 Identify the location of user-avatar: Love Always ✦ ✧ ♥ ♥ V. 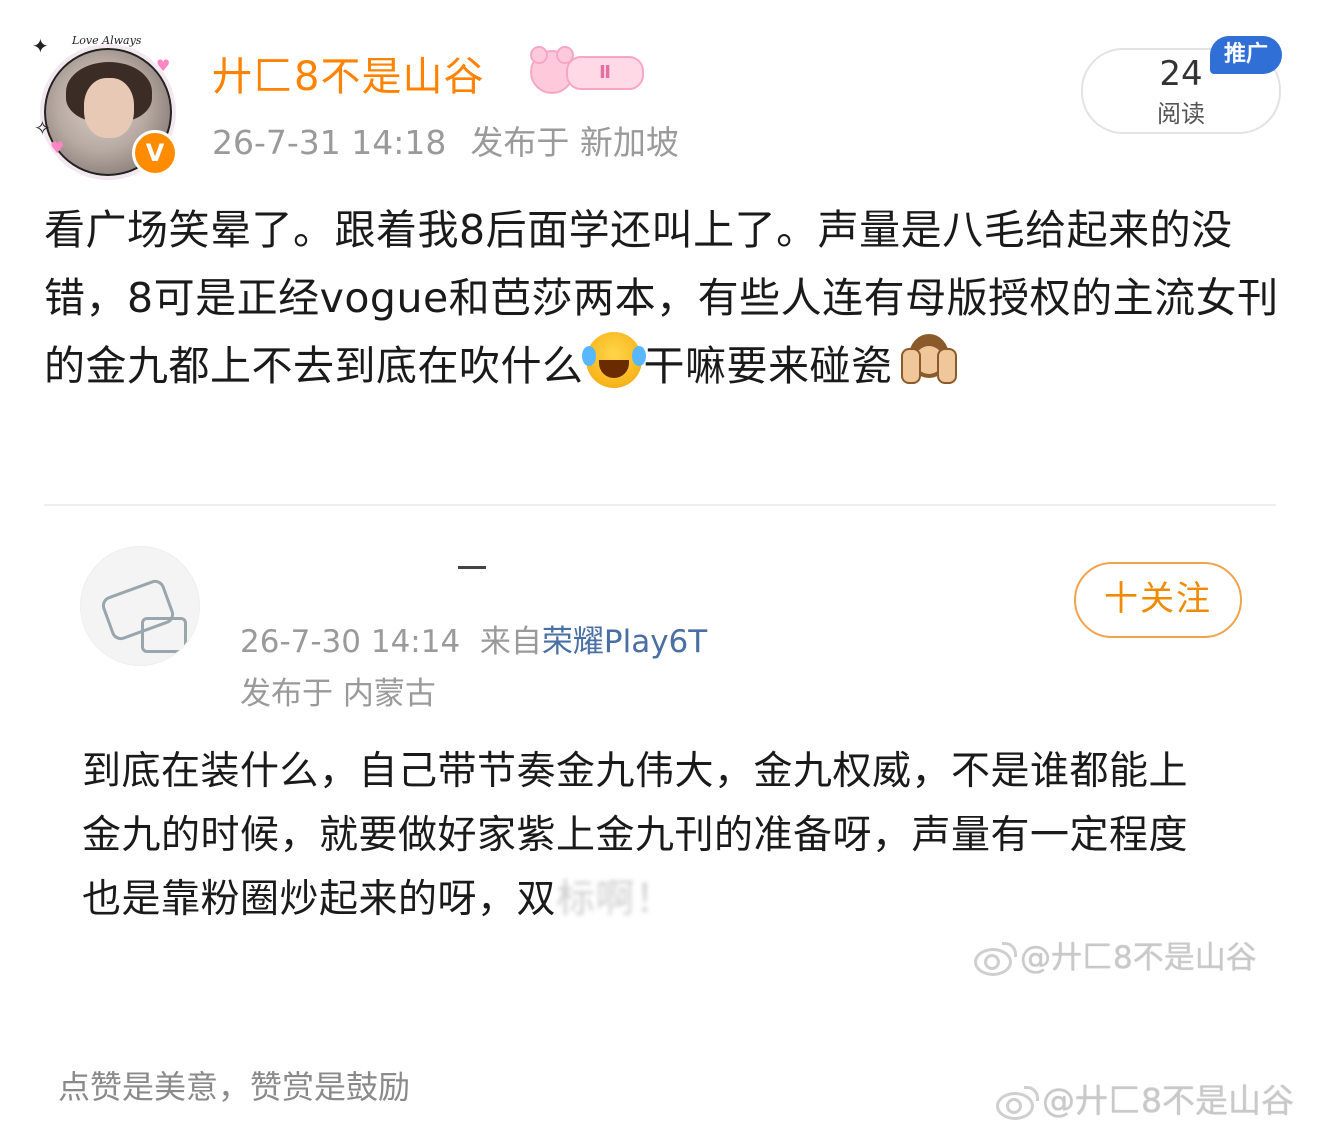
(107, 105).